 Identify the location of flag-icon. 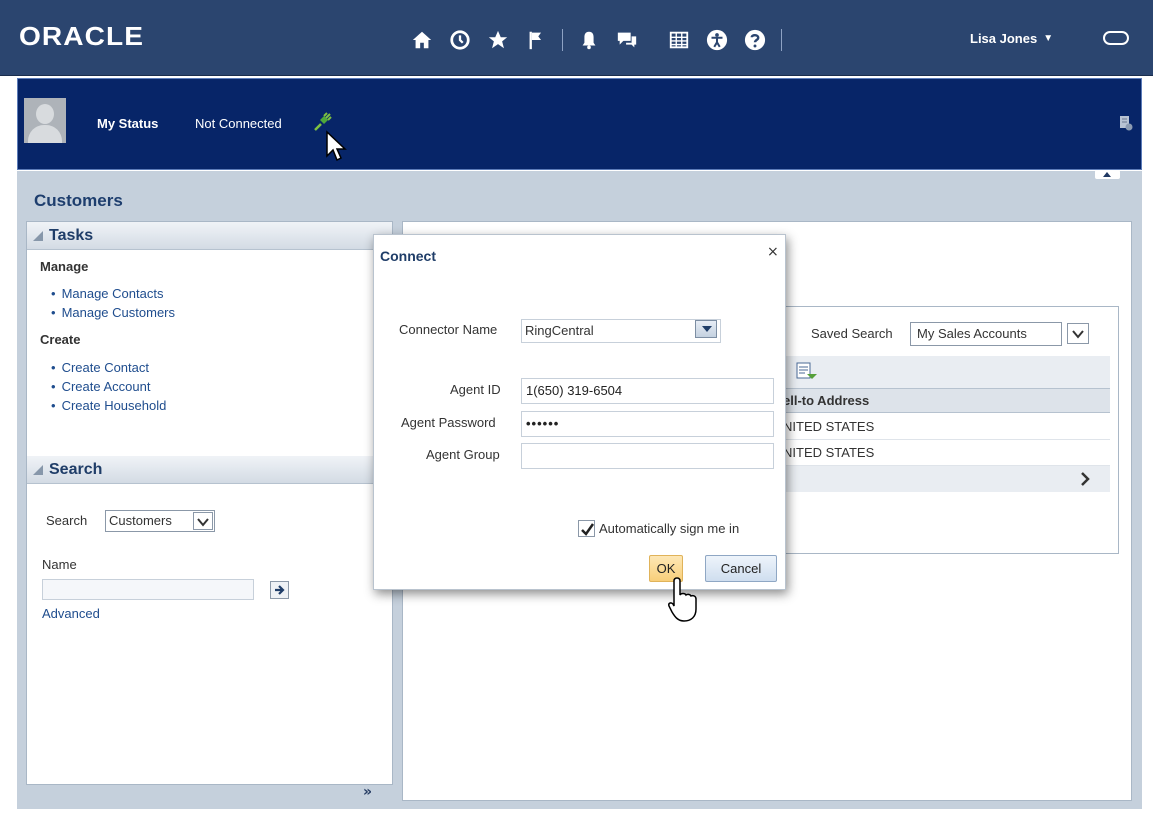
(536, 40).